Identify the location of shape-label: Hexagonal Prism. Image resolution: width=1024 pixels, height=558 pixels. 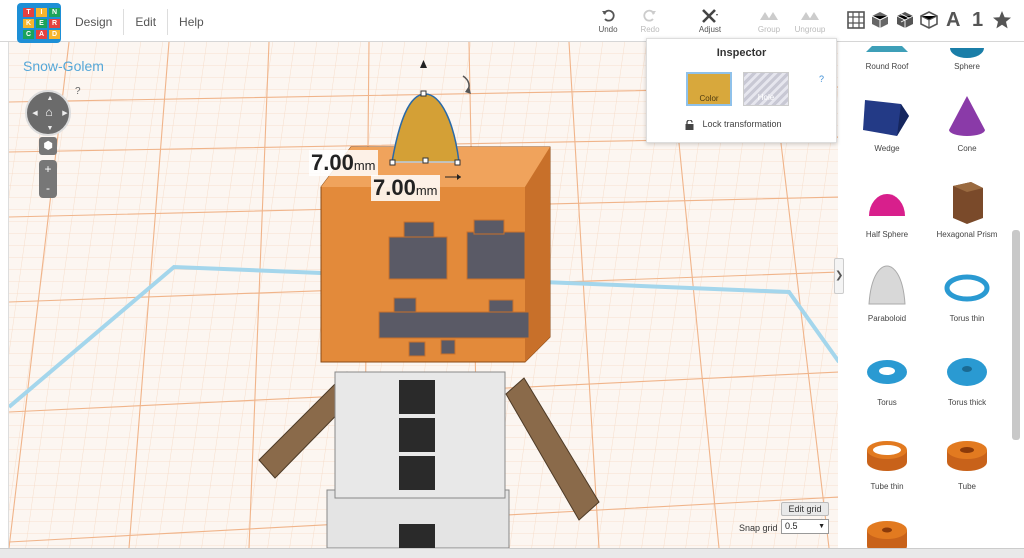
(967, 234).